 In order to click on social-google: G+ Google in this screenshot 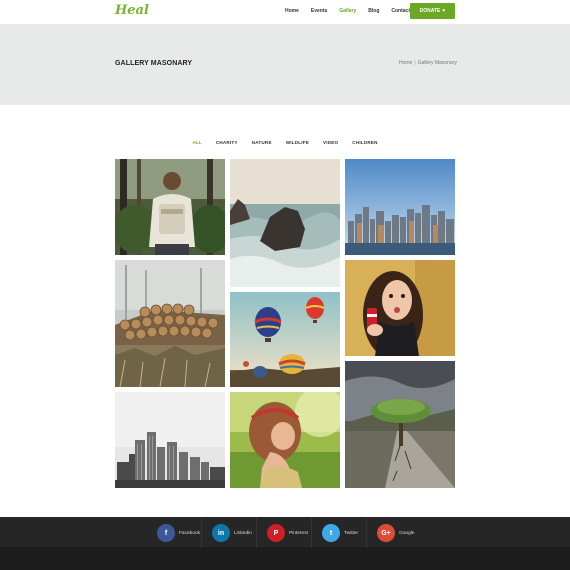, I will do `click(394, 533)`.